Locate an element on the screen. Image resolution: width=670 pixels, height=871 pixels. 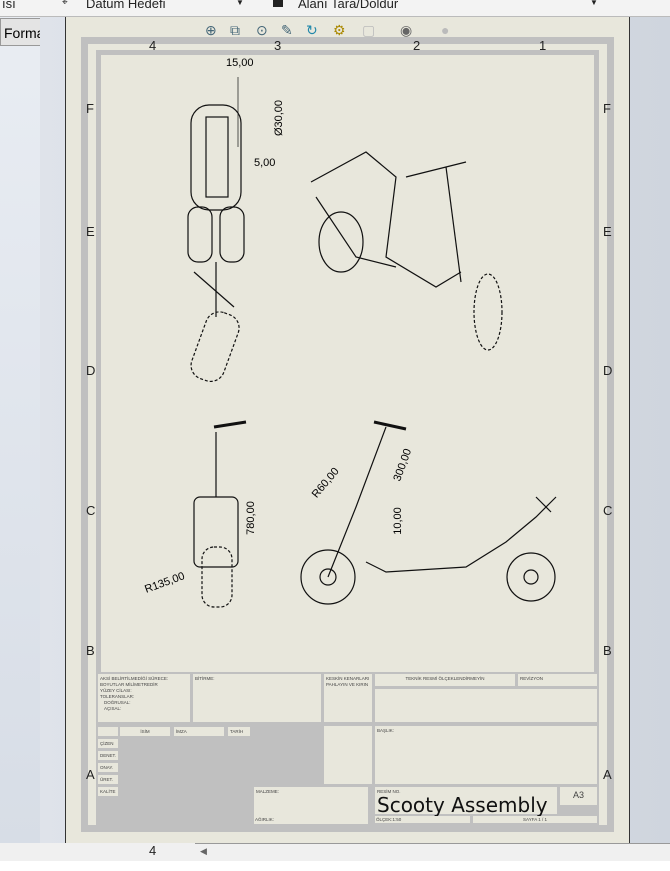
pan-icon: ✎ is located at coordinates (287, 30).